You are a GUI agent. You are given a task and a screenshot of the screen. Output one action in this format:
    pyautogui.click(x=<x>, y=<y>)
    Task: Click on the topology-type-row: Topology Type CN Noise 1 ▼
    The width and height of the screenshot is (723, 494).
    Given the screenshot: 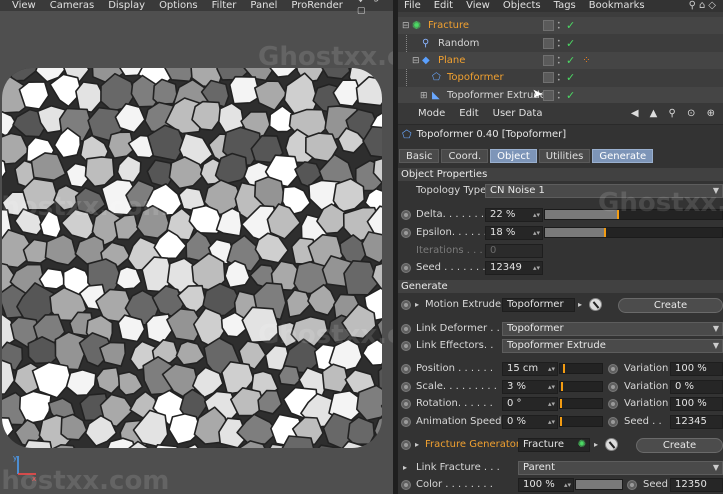 What is the action you would take?
    pyautogui.click(x=560, y=191)
    